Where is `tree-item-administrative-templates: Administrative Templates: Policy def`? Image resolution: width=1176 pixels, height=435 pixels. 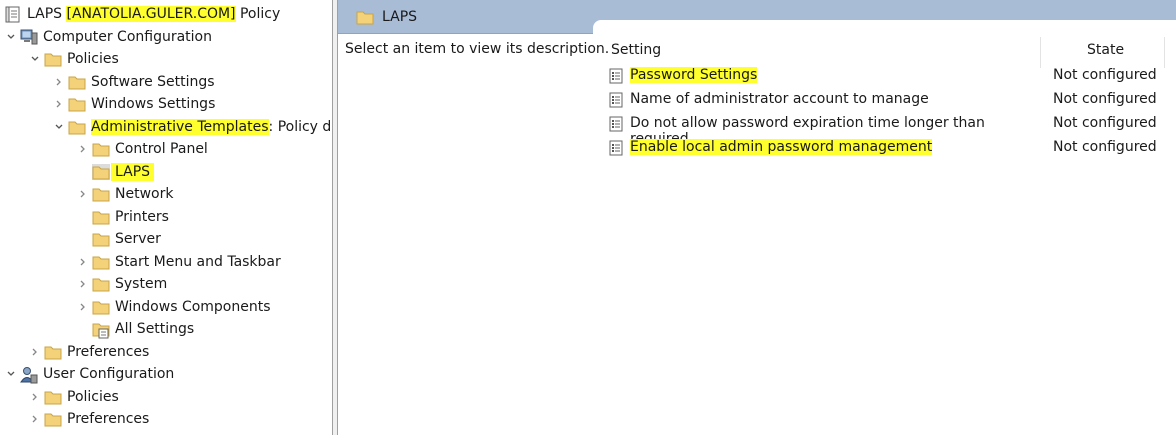
tree-item-administrative-templates: Administrative Templates: Policy def is located at coordinates (193, 127).